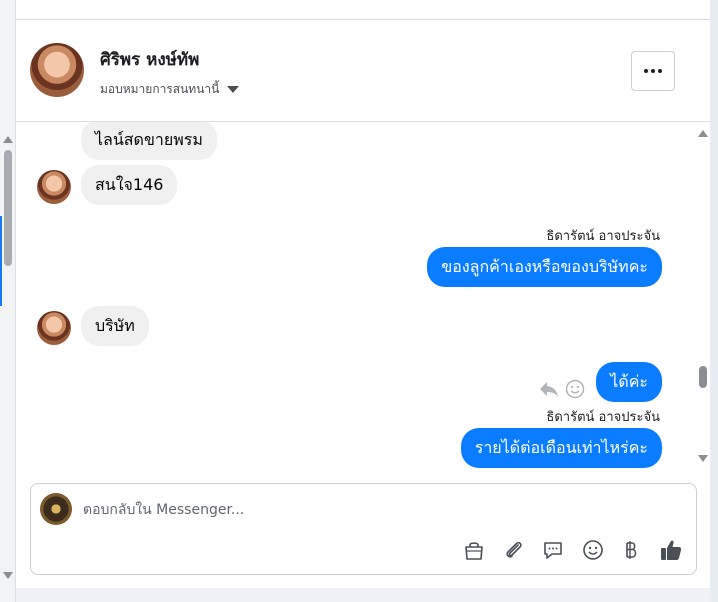 The width and height of the screenshot is (718, 602). What do you see at coordinates (549, 389) in the screenshot?
I see `reply-icon` at bounding box center [549, 389].